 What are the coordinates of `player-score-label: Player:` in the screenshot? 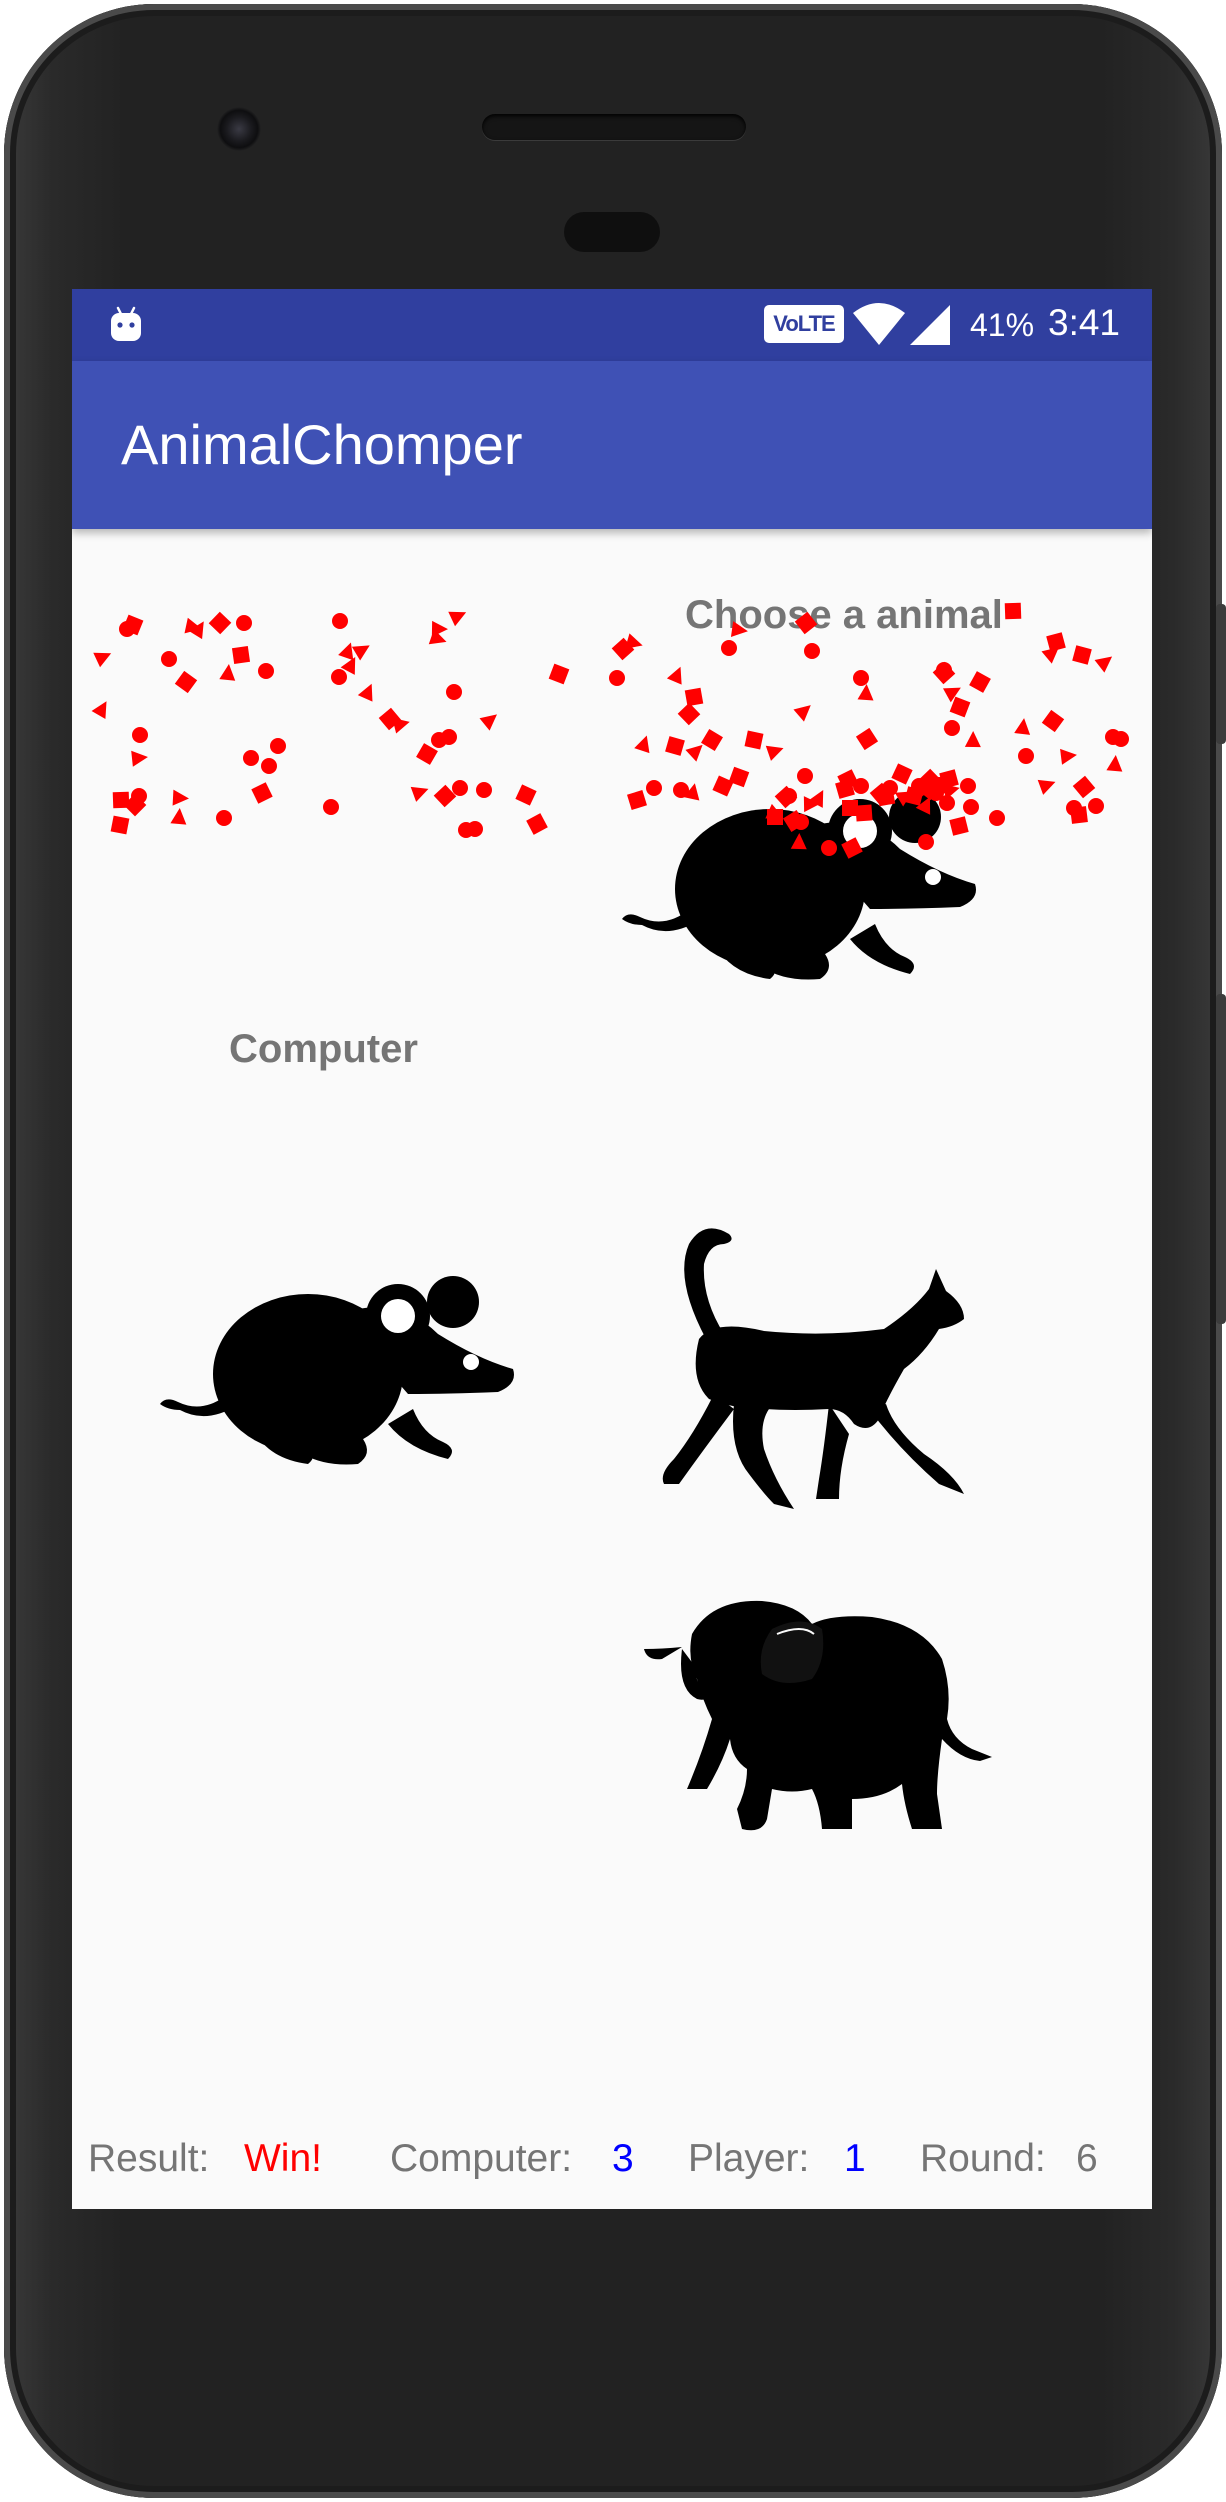 It's located at (749, 2158).